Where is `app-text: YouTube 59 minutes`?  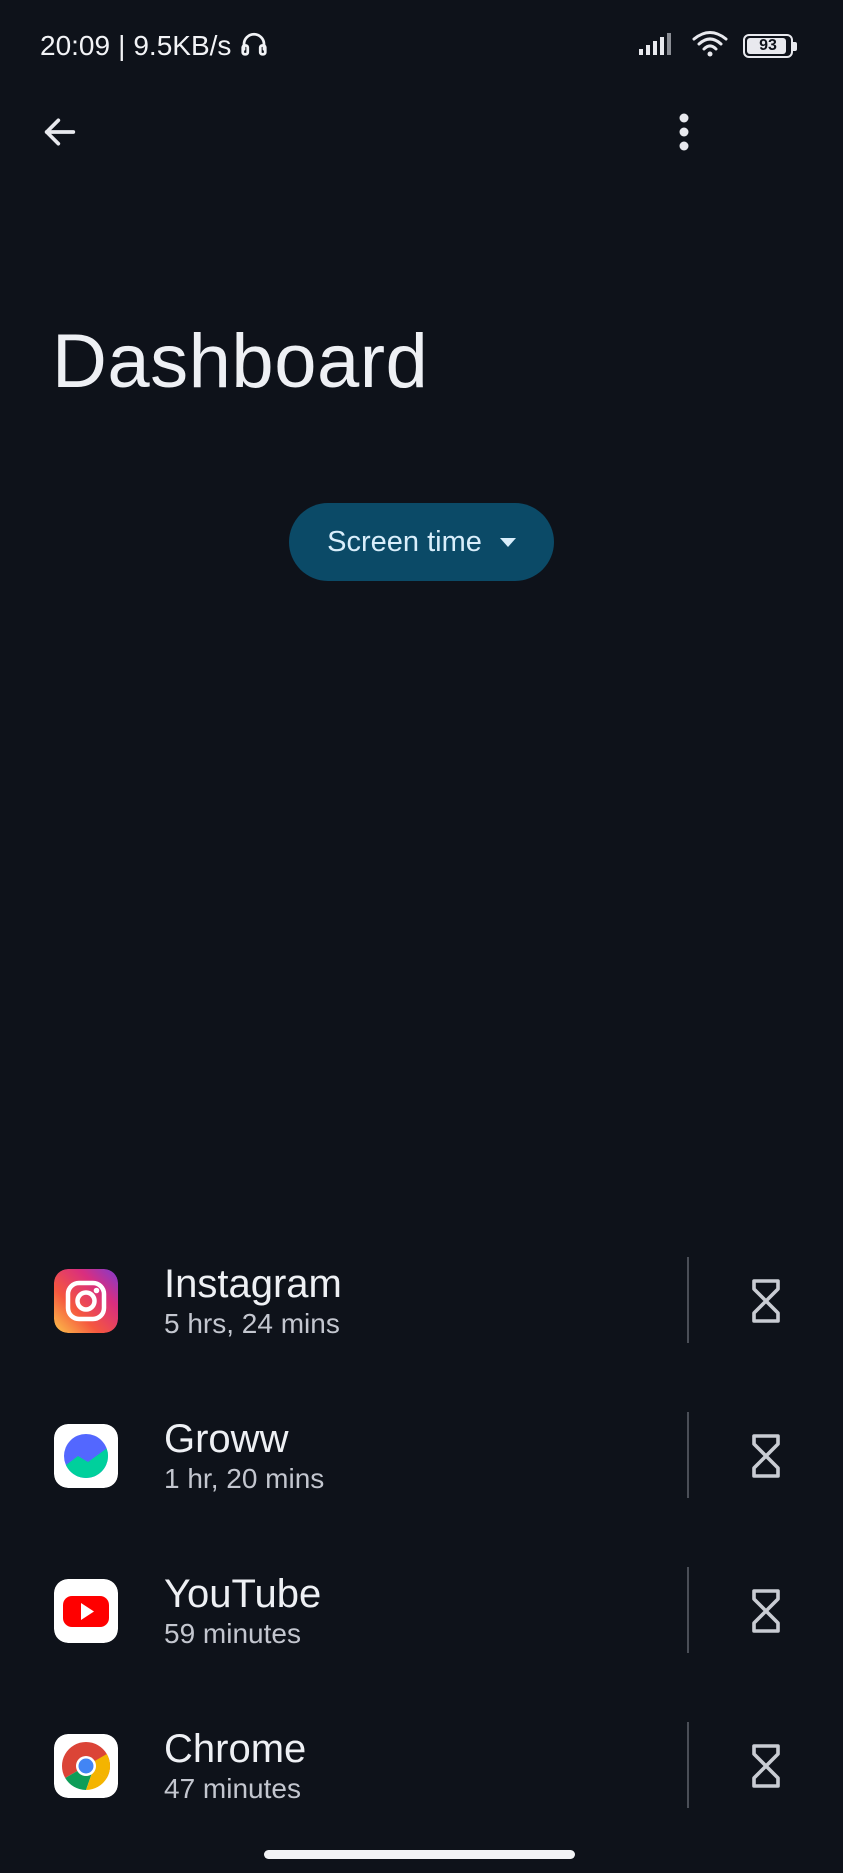 app-text: YouTube 59 minutes is located at coordinates (242, 1611).